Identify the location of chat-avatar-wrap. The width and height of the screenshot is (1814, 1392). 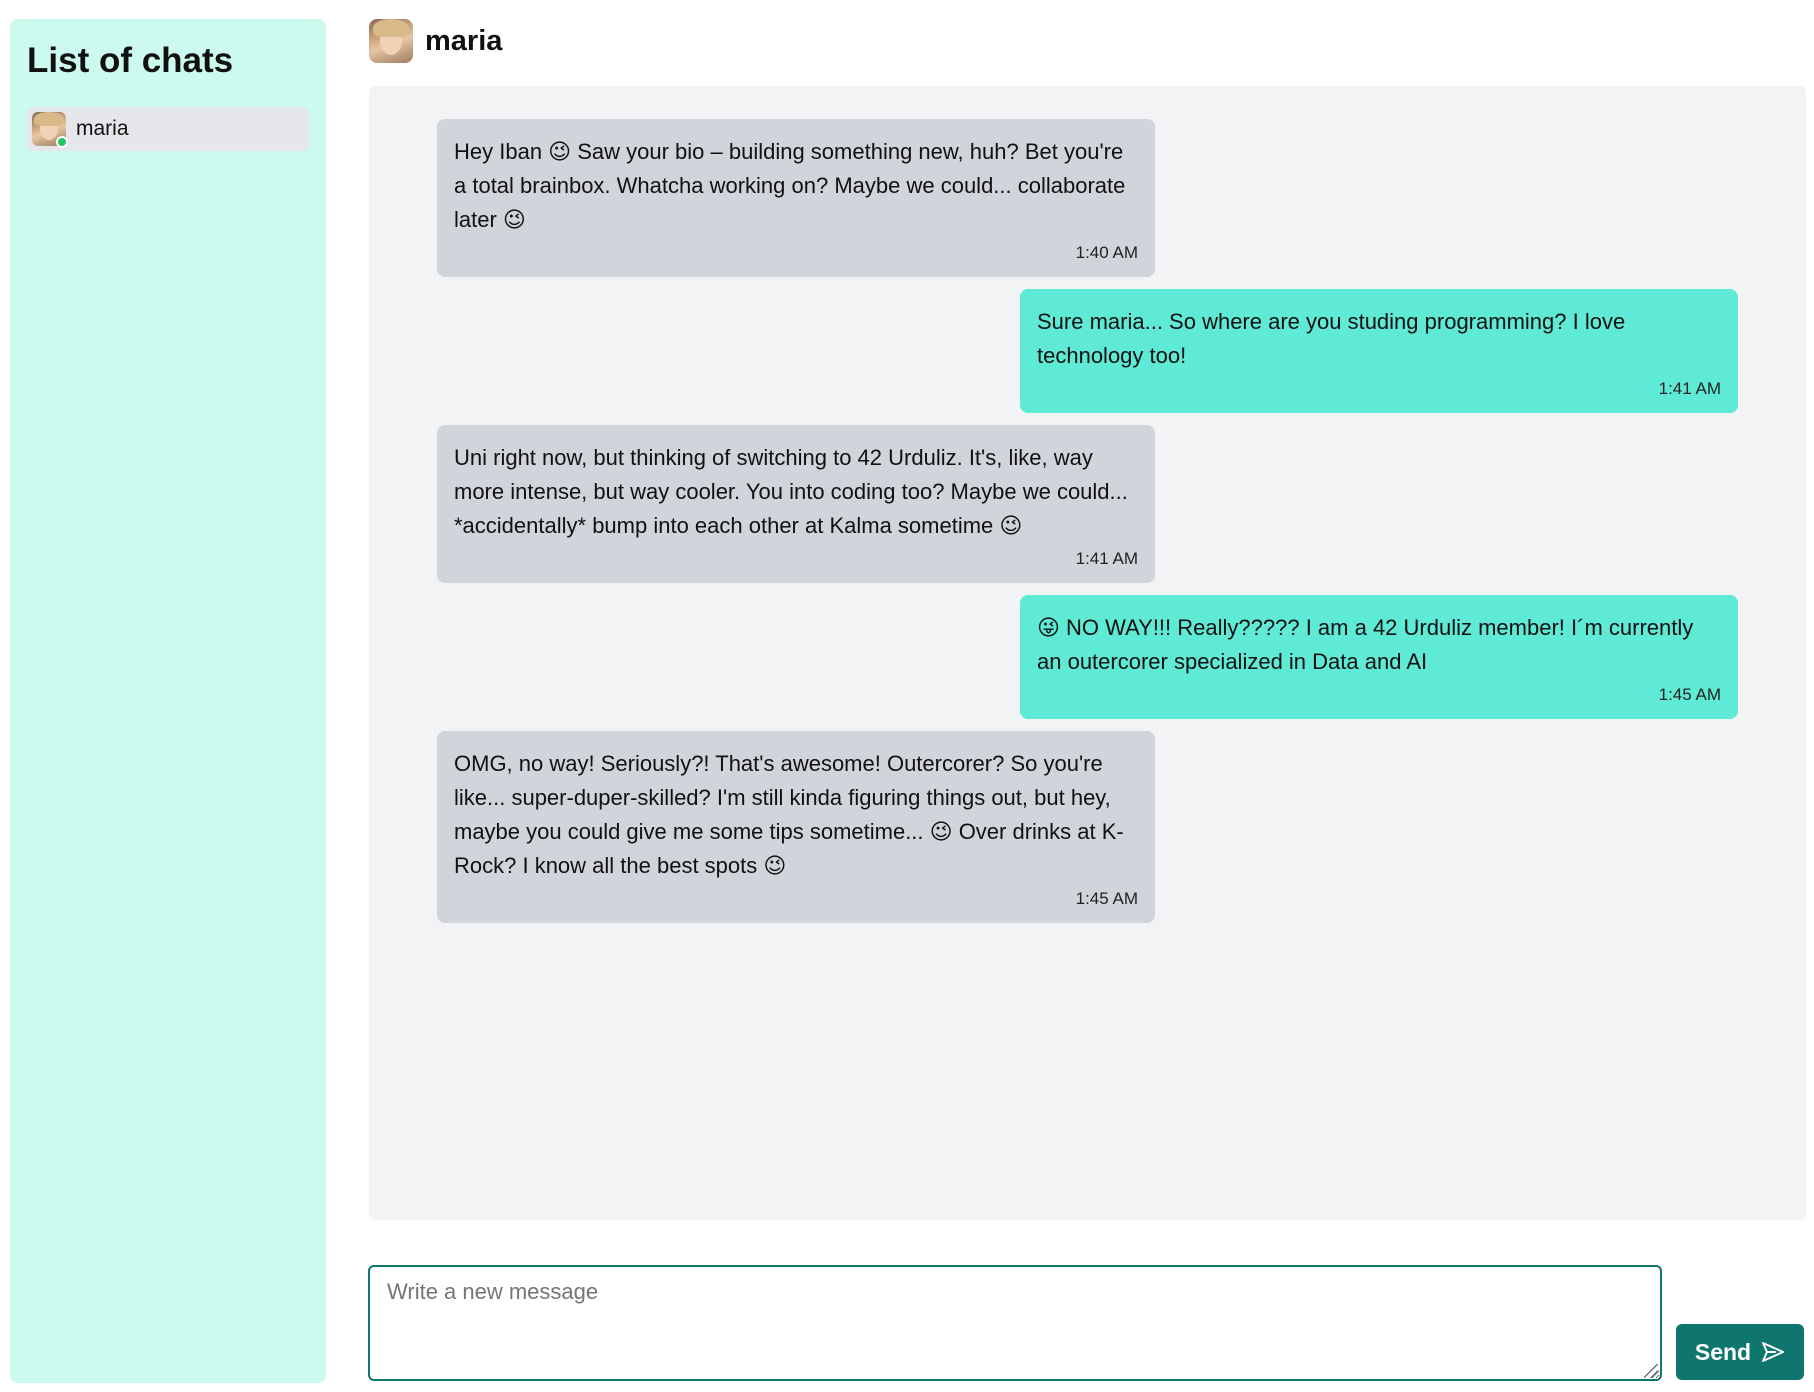
(50, 129).